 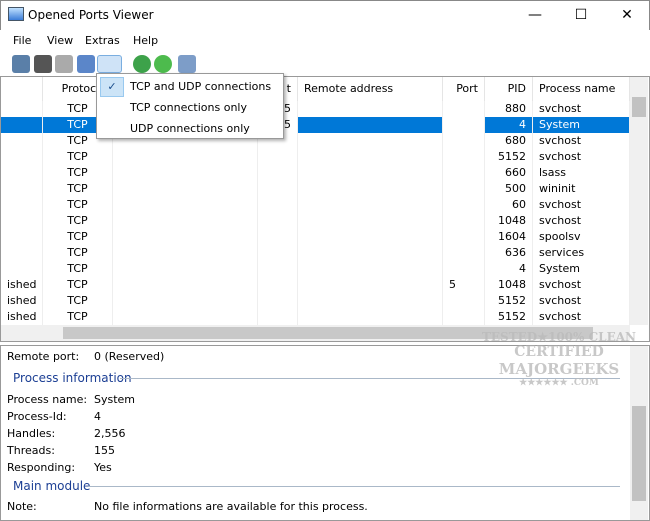 I want to click on menu-help: Help, so click(x=145, y=40).